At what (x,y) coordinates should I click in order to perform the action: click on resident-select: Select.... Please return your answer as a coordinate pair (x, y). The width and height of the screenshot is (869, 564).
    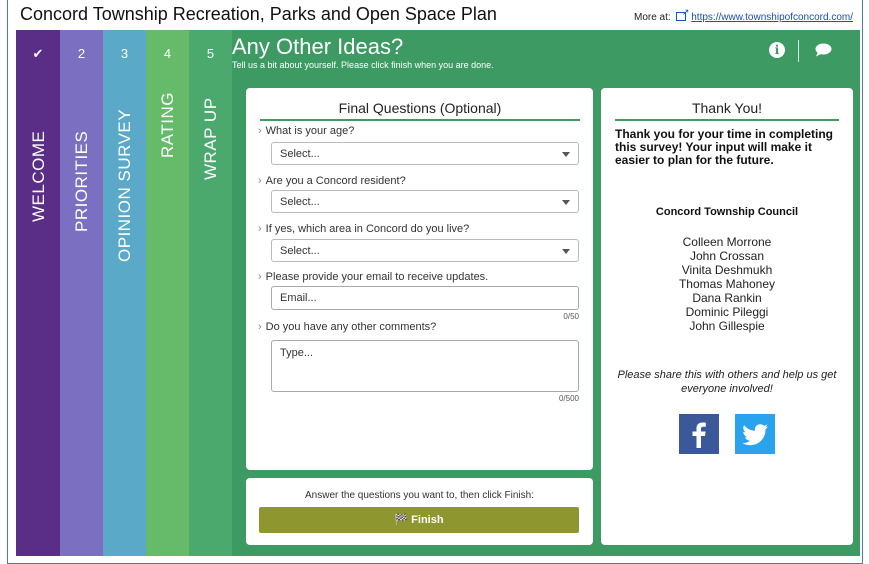
    Looking at the image, I should click on (425, 201).